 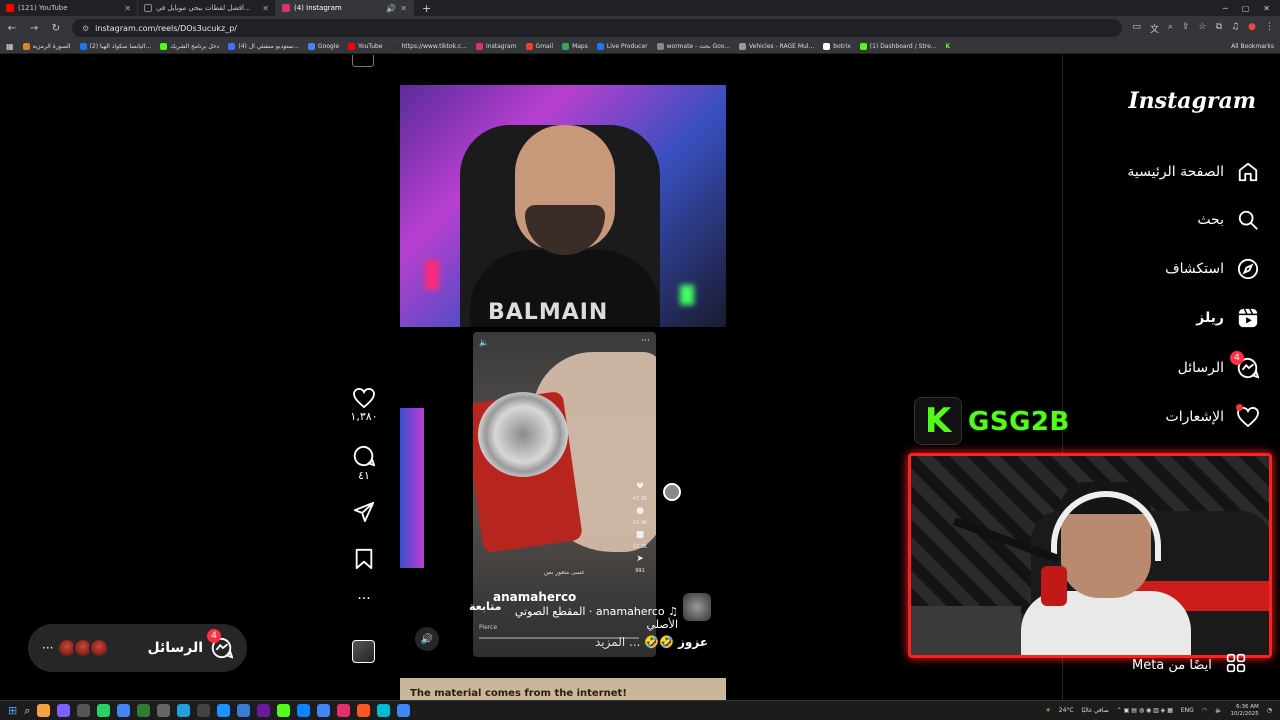 What do you see at coordinates (1192, 101) in the screenshot?
I see `instagram-logo: Instagram` at bounding box center [1192, 101].